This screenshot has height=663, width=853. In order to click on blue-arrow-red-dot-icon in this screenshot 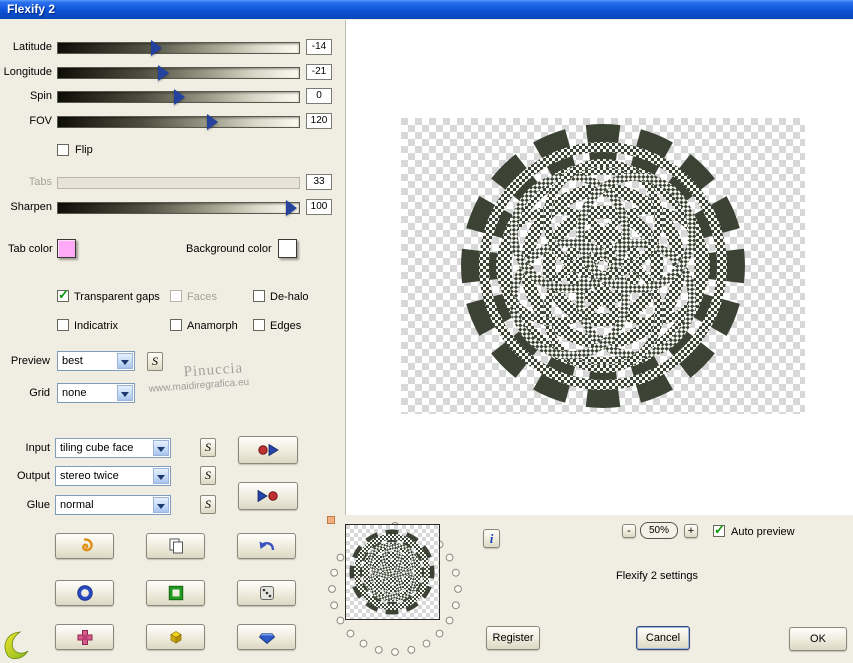, I will do `click(267, 496)`.